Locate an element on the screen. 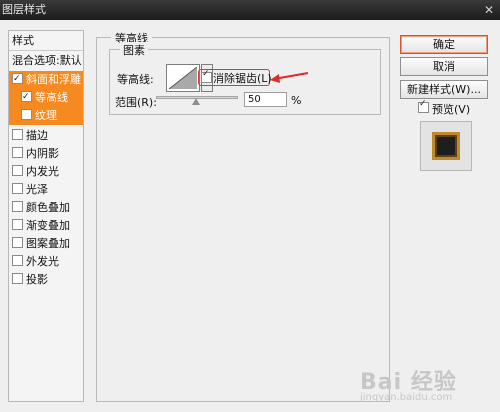 This screenshot has width=500, height=412. arrow-icon is located at coordinates (289, 77).